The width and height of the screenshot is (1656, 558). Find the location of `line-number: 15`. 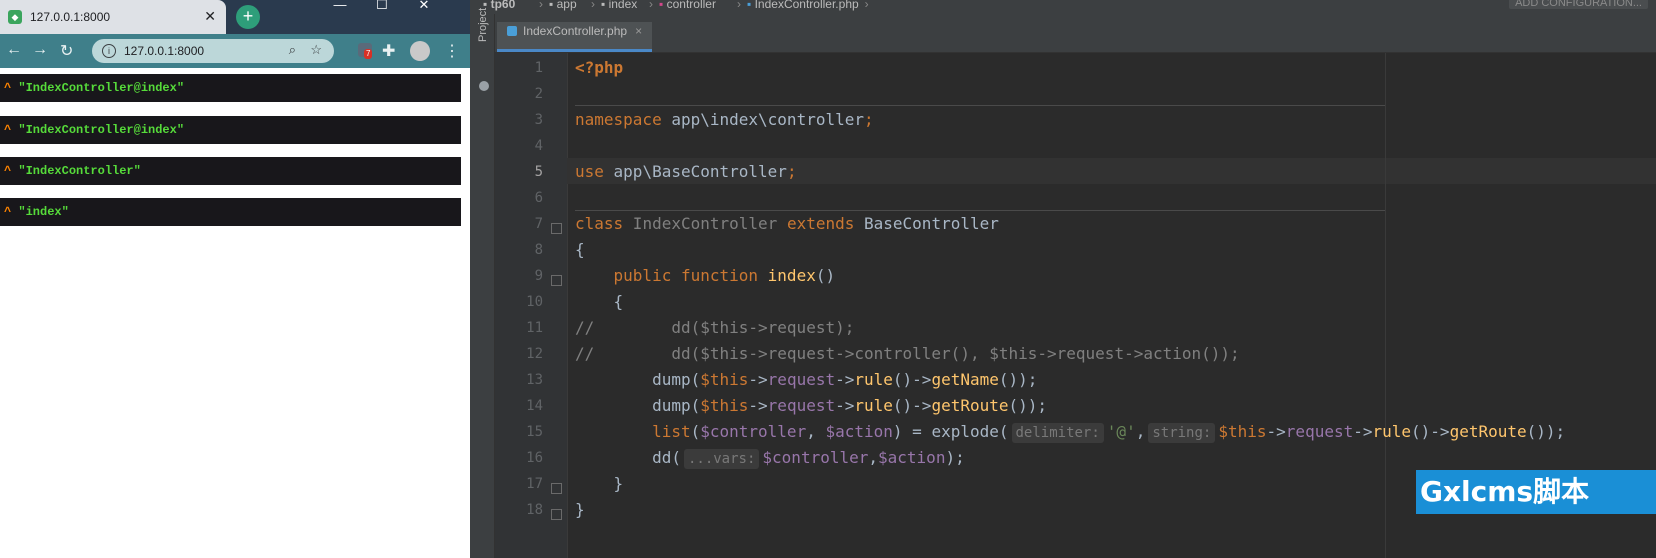

line-number: 15 is located at coordinates (534, 432).